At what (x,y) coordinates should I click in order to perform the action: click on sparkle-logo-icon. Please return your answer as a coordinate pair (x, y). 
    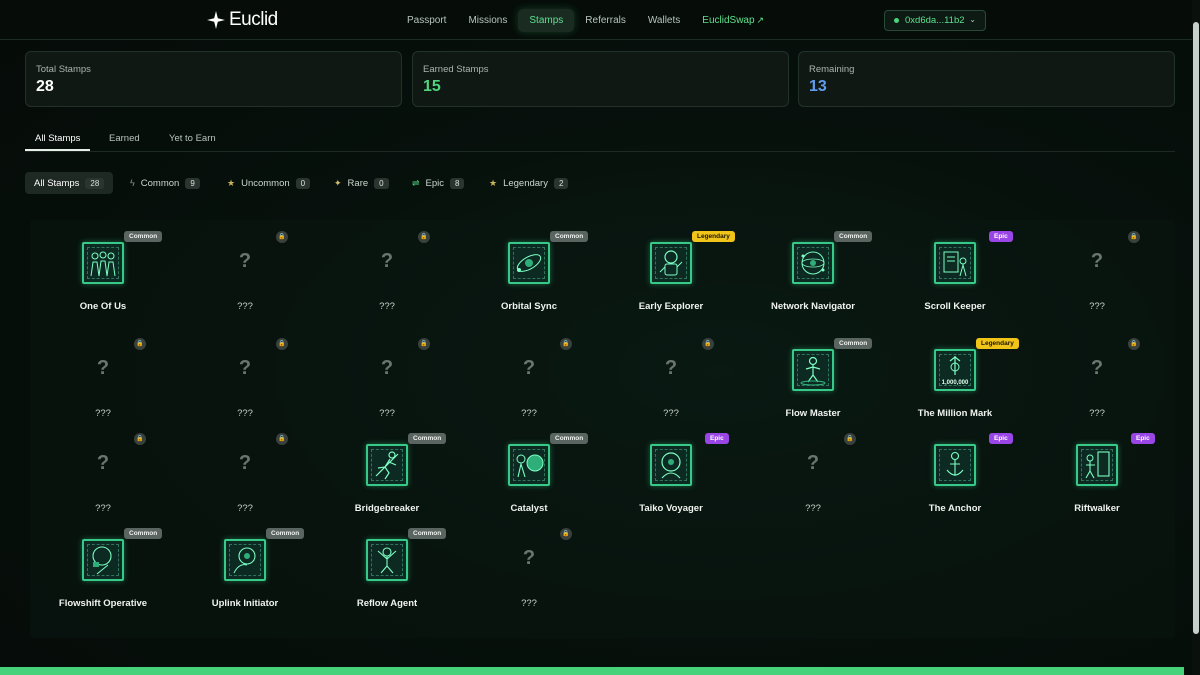
    Looking at the image, I should click on (216, 20).